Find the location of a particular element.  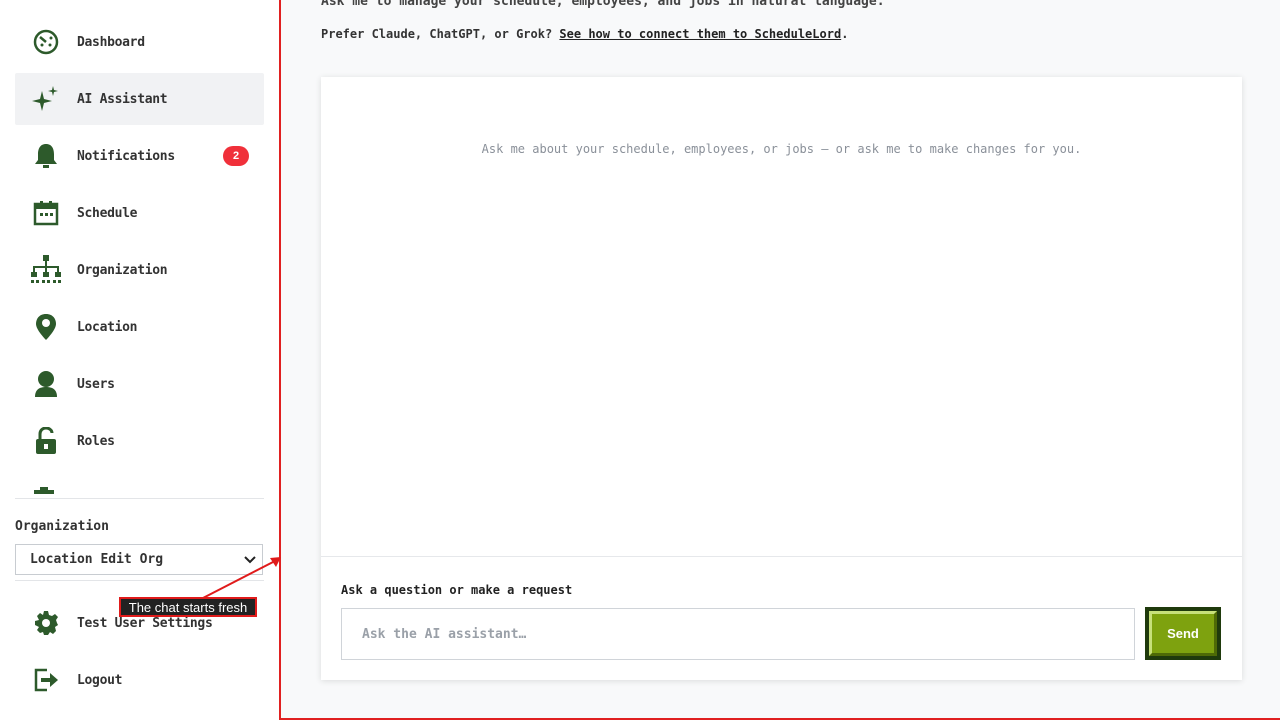

chat-divider is located at coordinates (781, 556).